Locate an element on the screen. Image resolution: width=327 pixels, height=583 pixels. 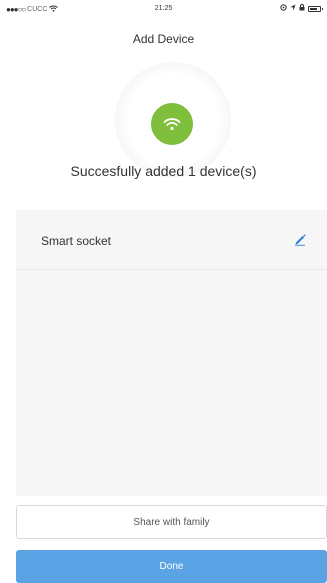
pencil-icon is located at coordinates (300, 239).